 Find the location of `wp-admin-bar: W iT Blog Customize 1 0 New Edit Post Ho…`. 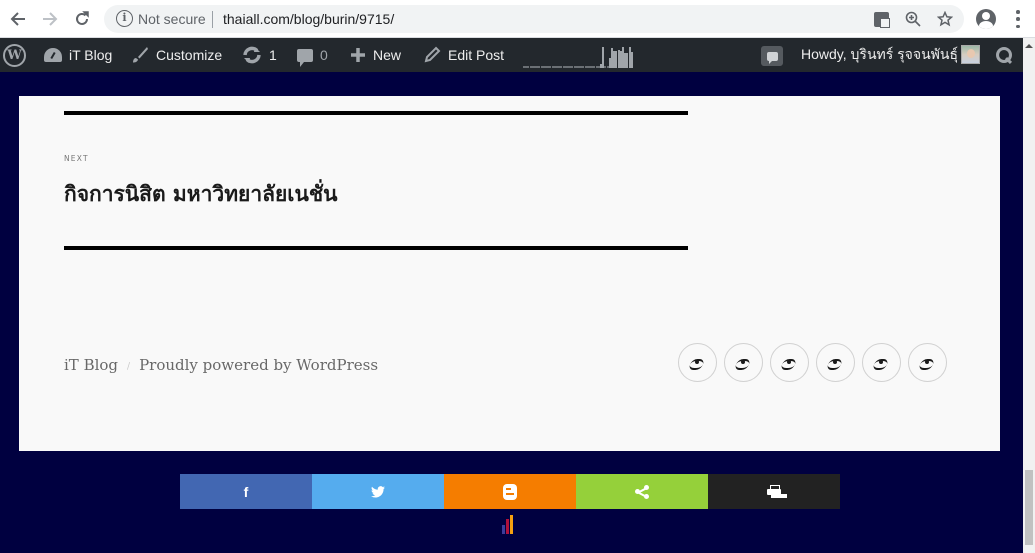

wp-admin-bar: W iT Blog Customize 1 0 New Edit Post Ho… is located at coordinates (511, 55).